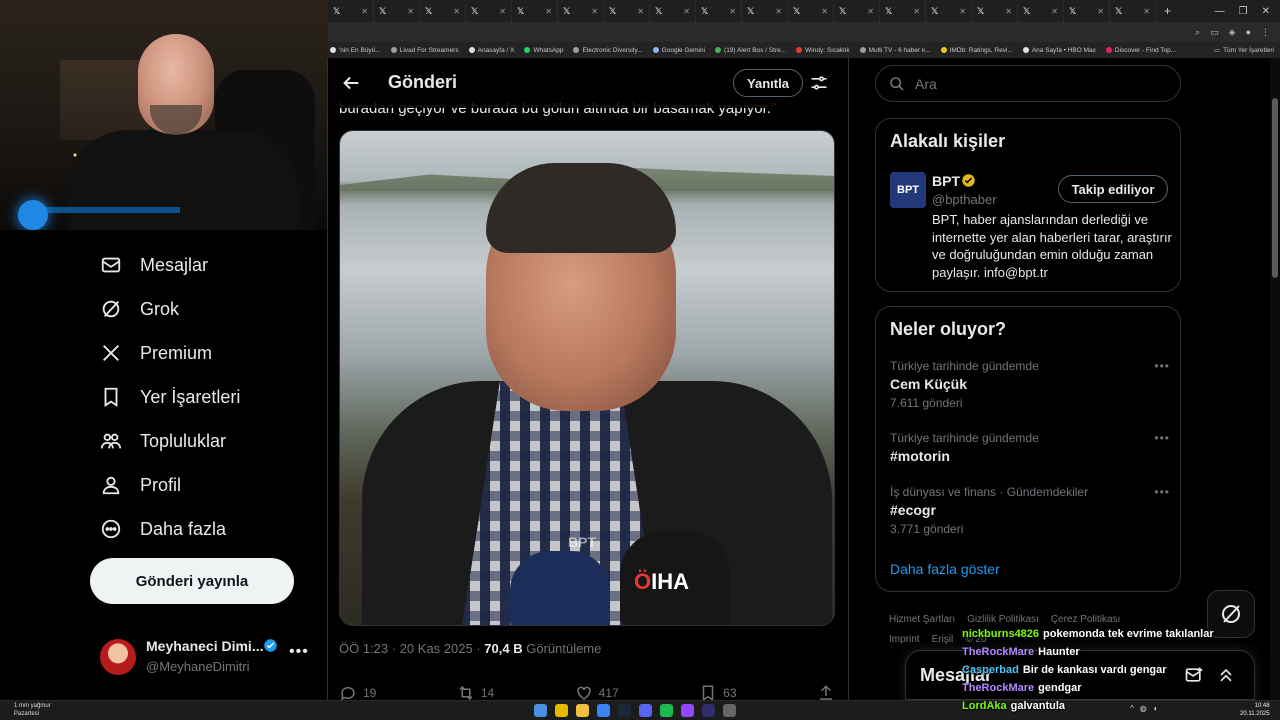  Describe the element at coordinates (718, 692) in the screenshot. I see `bookmark-action: 63` at that location.